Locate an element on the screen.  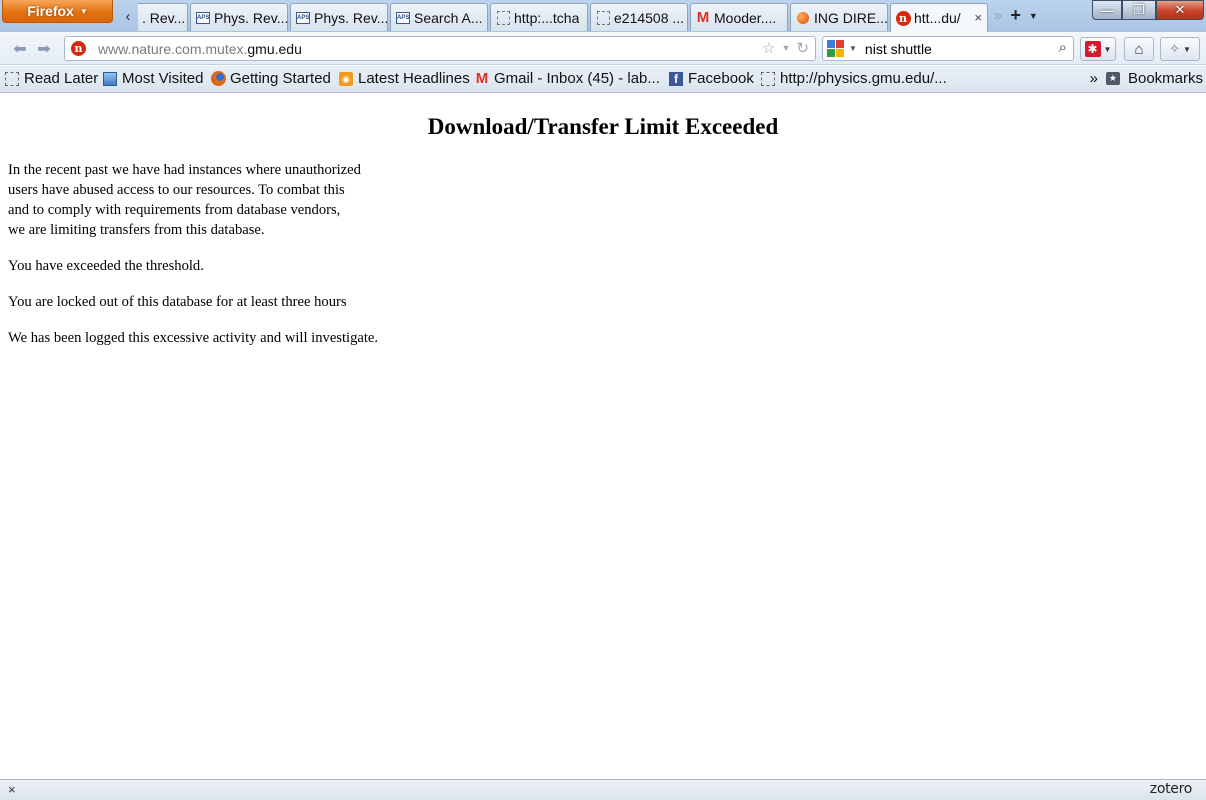
minimize-button: — is located at coordinates (1107, 10).